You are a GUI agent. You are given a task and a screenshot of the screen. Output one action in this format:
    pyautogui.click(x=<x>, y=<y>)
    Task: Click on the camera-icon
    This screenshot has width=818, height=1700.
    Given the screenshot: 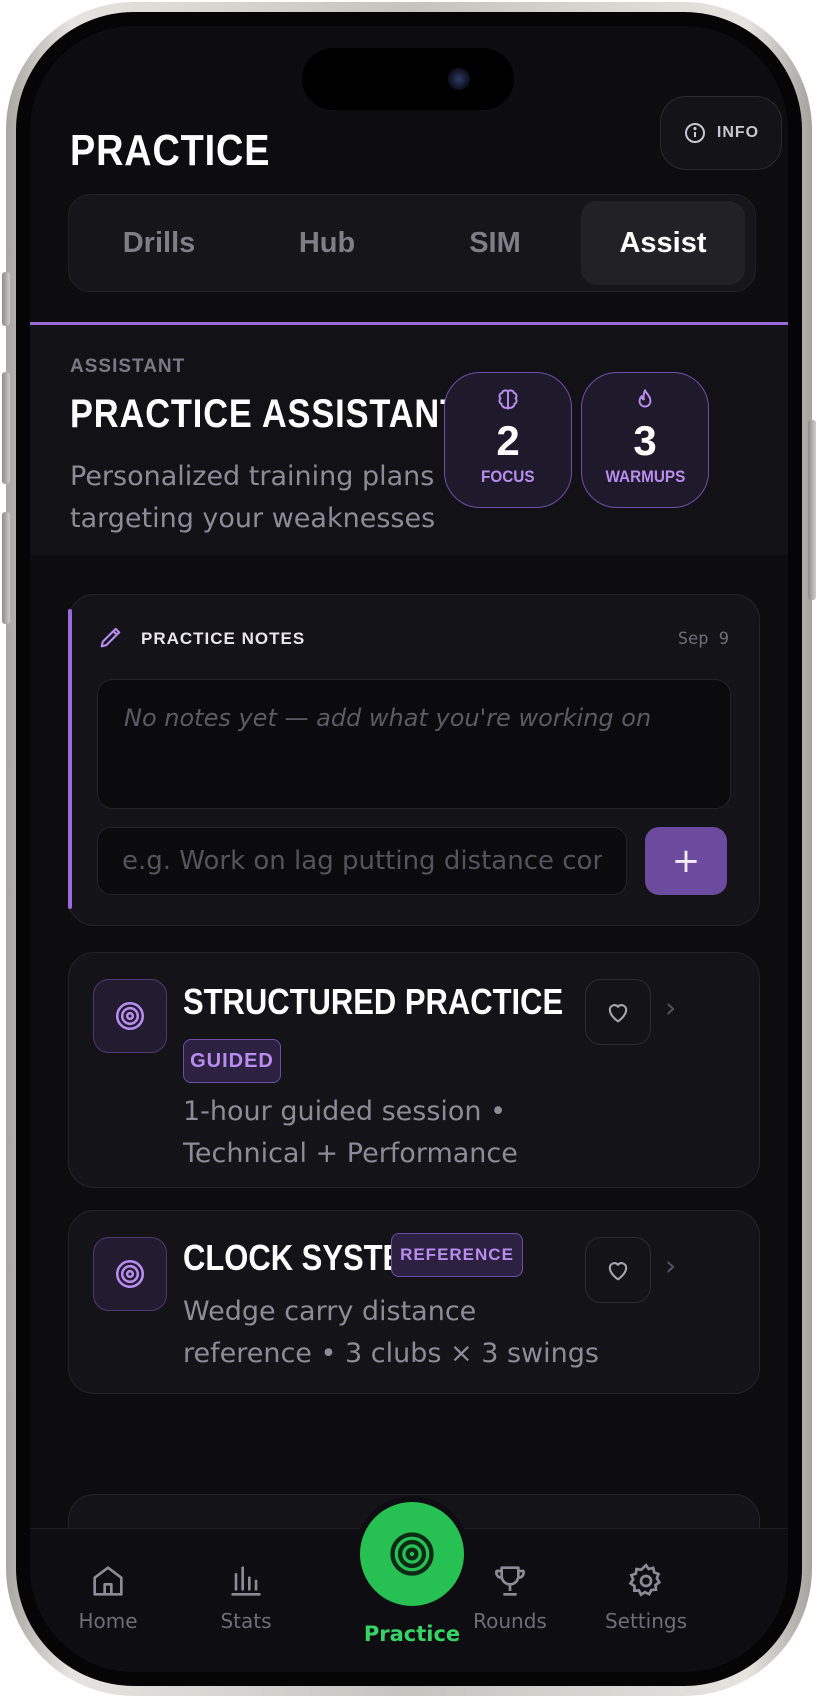 What is the action you would take?
    pyautogui.click(x=459, y=79)
    